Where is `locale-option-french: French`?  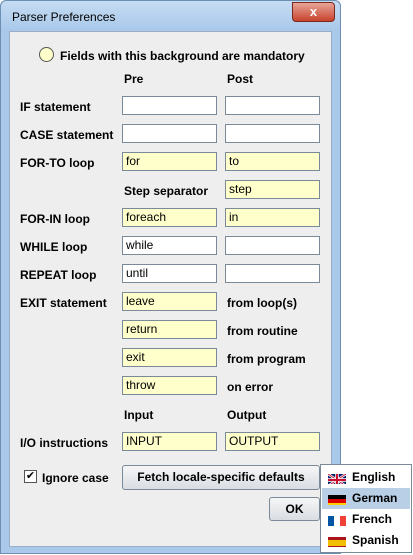
locale-option-french: French is located at coordinates (366, 519).